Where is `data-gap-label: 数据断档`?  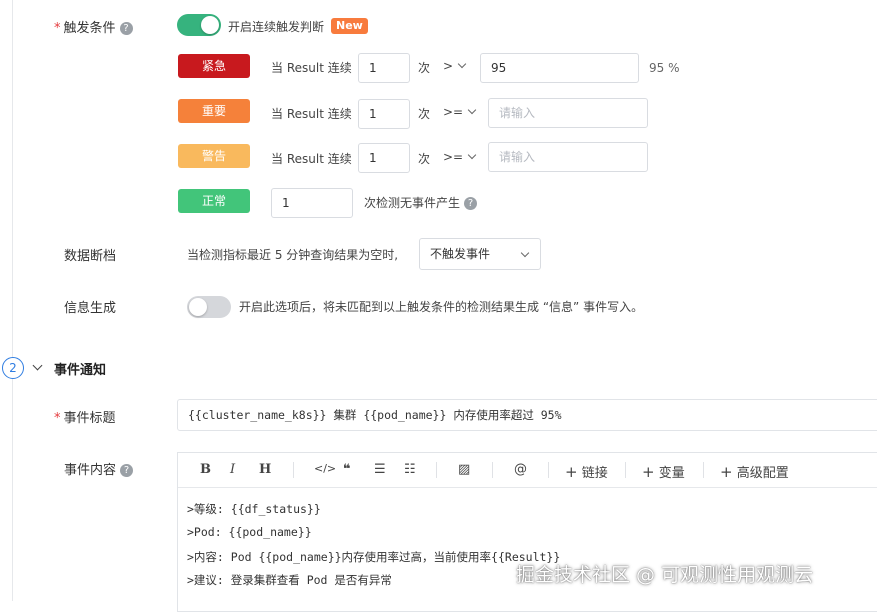
data-gap-label: 数据断档 is located at coordinates (90, 256).